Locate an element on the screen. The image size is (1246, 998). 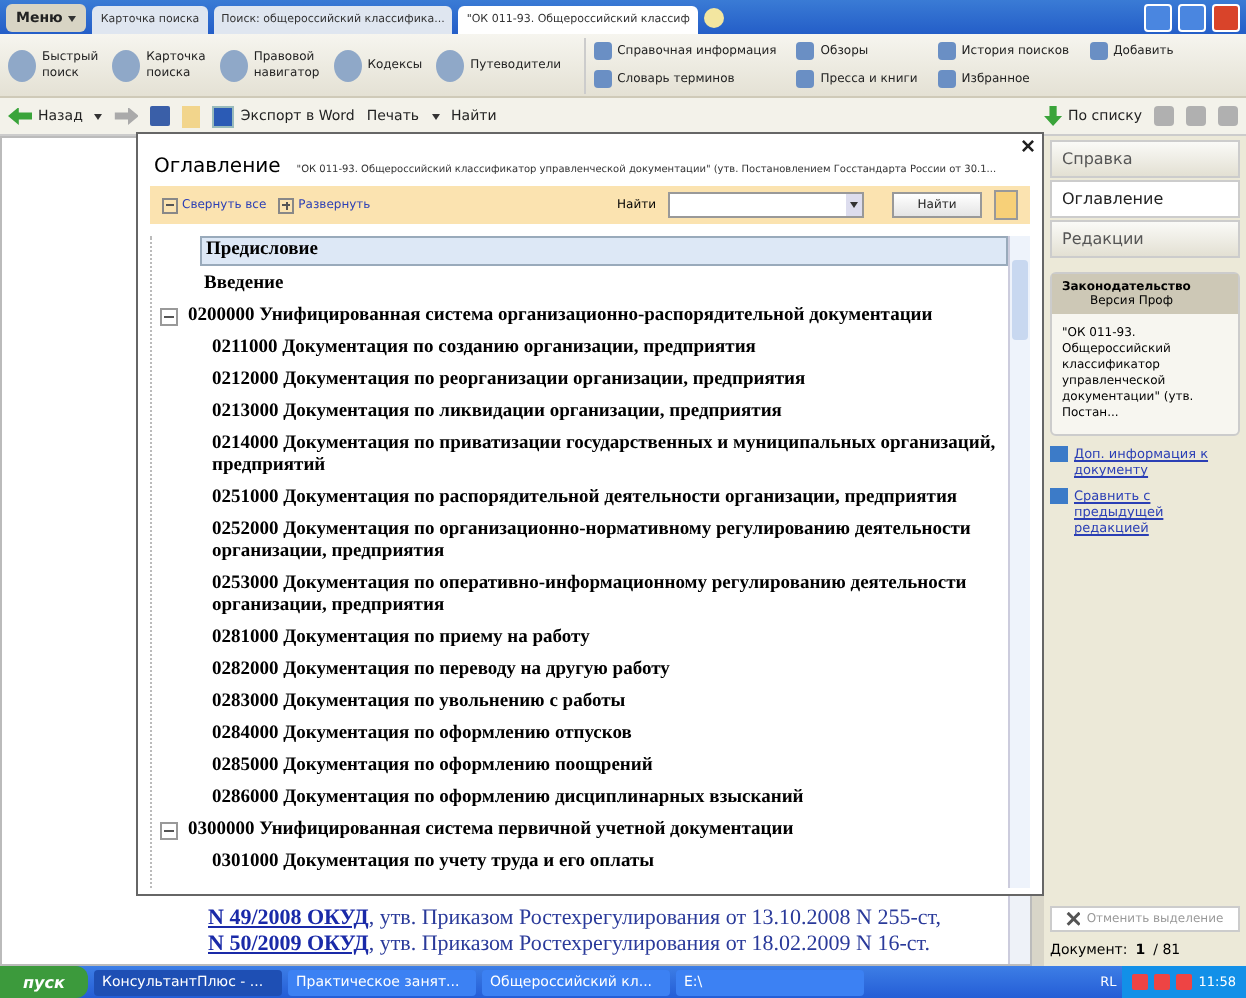
tree-item: 0211000 Документация по созданию организации, предприятия is located at coordinates (484, 349).